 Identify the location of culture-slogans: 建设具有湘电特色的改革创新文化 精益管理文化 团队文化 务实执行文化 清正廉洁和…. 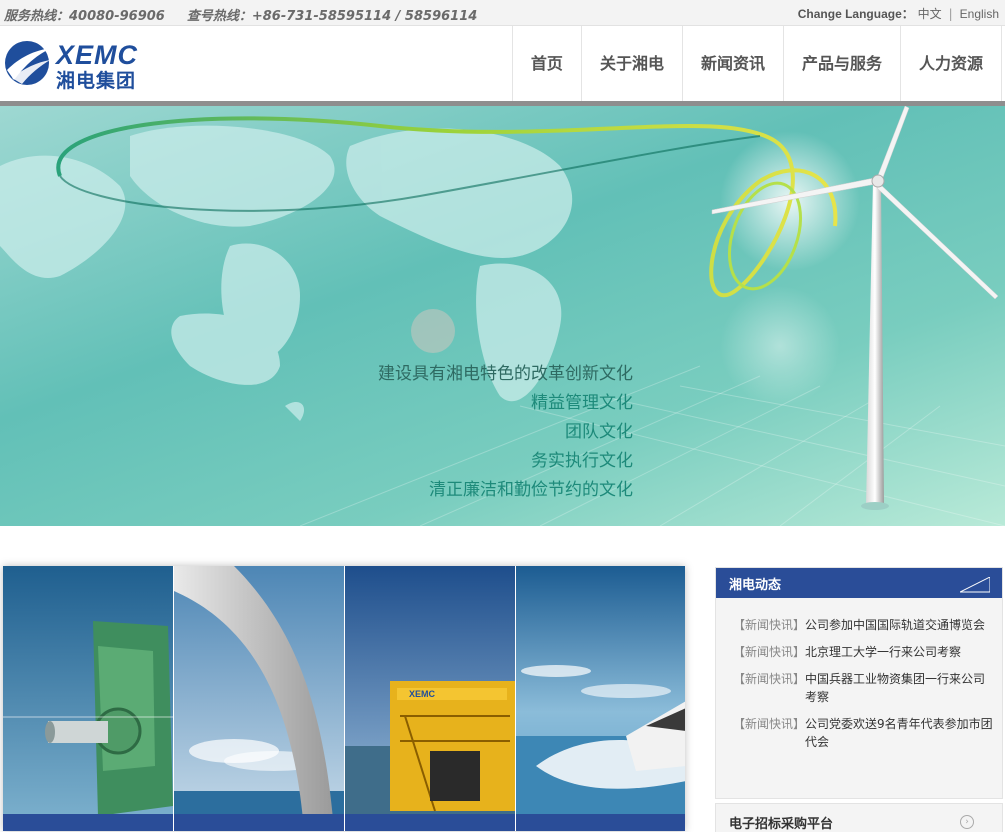
(505, 432).